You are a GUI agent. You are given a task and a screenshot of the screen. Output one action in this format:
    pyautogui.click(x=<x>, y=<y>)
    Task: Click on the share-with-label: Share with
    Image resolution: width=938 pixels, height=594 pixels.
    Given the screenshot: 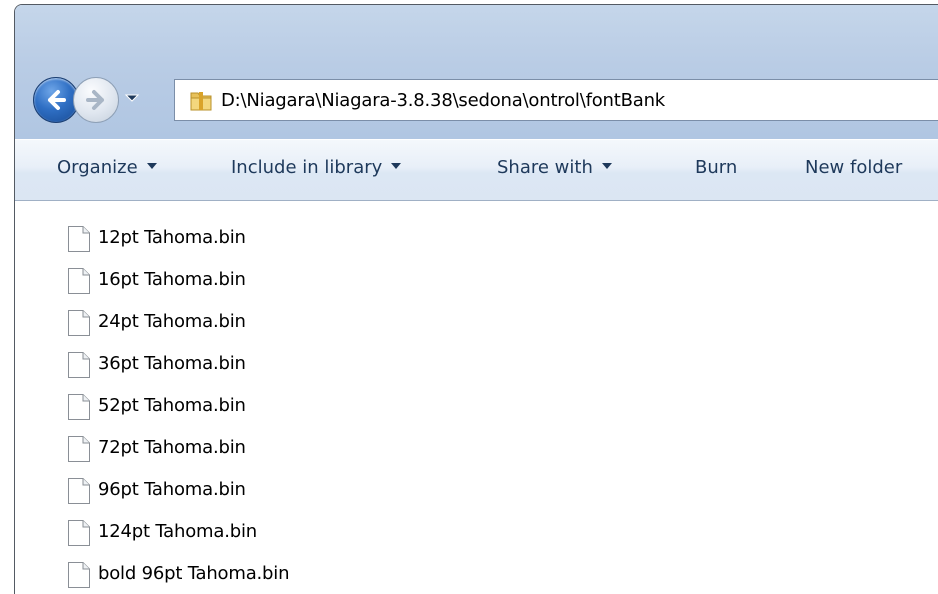 What is the action you would take?
    pyautogui.click(x=545, y=167)
    